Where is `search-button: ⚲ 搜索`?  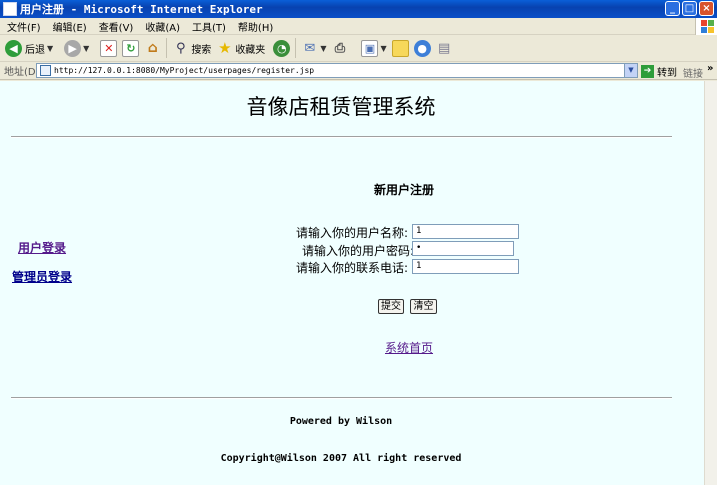
search-button: ⚲ 搜索 is located at coordinates (191, 48).